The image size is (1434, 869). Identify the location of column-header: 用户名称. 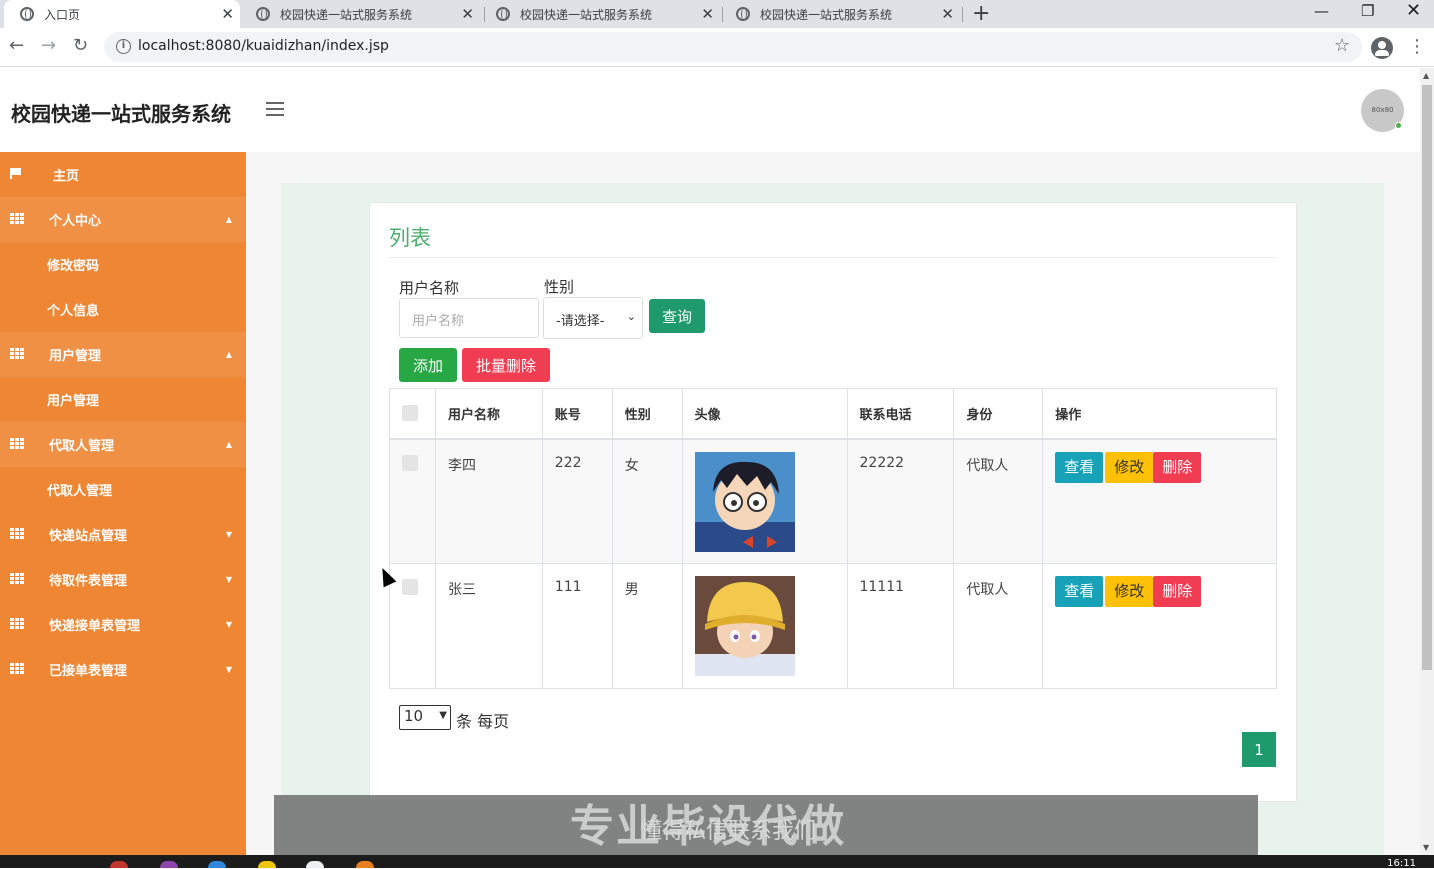
(488, 414).